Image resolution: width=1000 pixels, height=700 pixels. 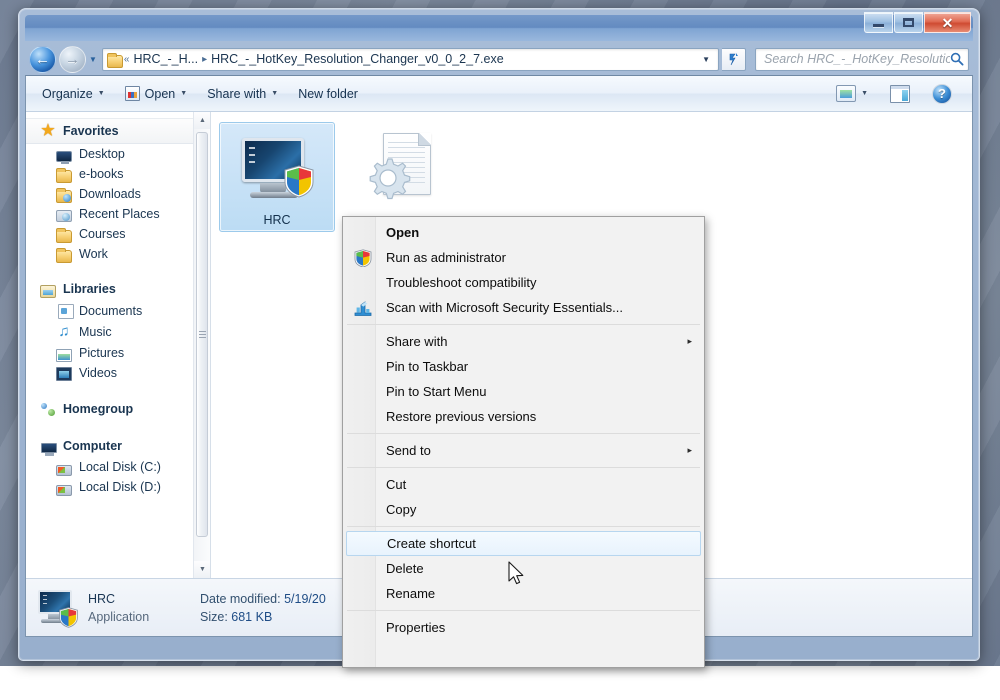 I want to click on scroll-up-arrow-icon: ▲, so click(x=202, y=120).